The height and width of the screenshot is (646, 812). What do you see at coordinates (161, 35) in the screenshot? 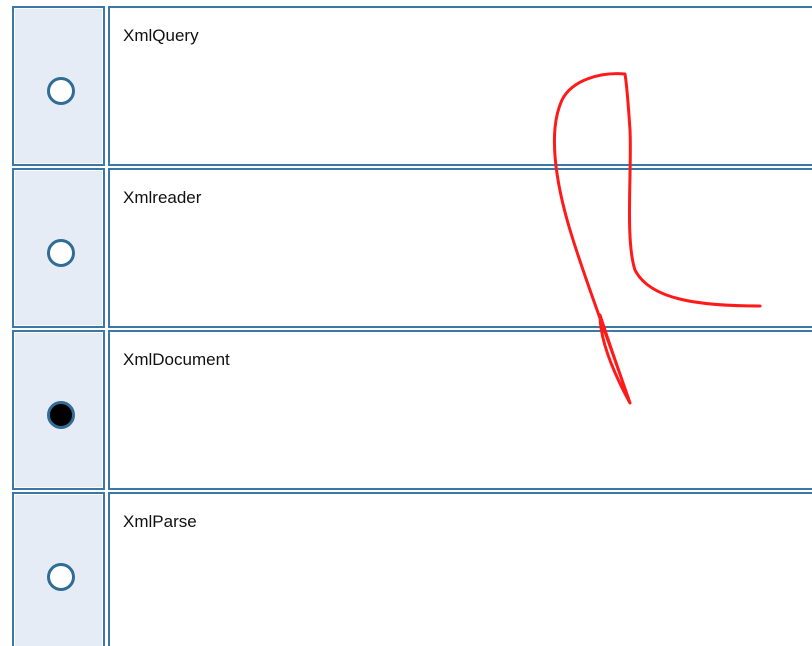
I see `option-label-xmlquery: XmlQuery` at bounding box center [161, 35].